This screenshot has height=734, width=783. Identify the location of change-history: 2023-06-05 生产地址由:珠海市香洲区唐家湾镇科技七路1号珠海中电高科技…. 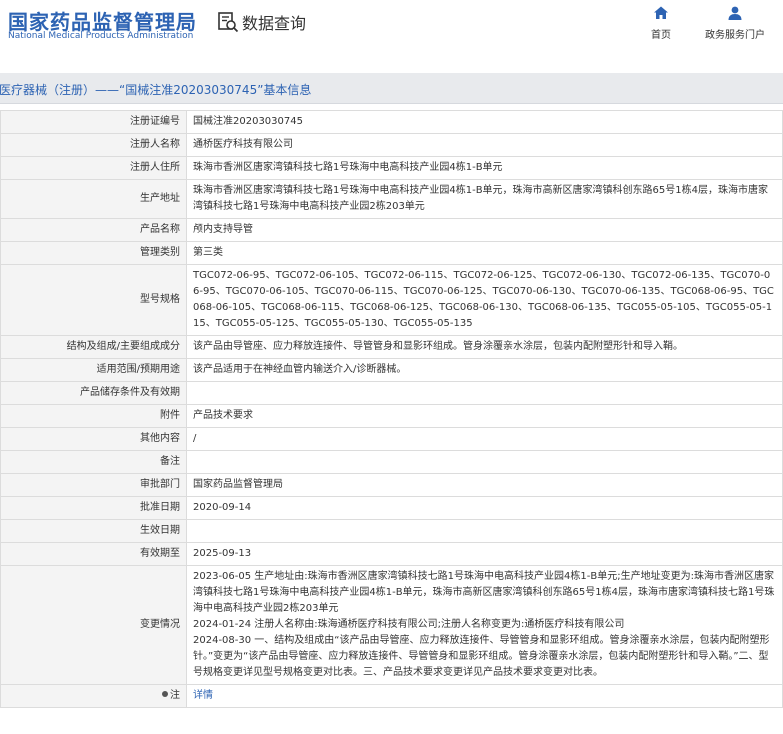
(484, 625).